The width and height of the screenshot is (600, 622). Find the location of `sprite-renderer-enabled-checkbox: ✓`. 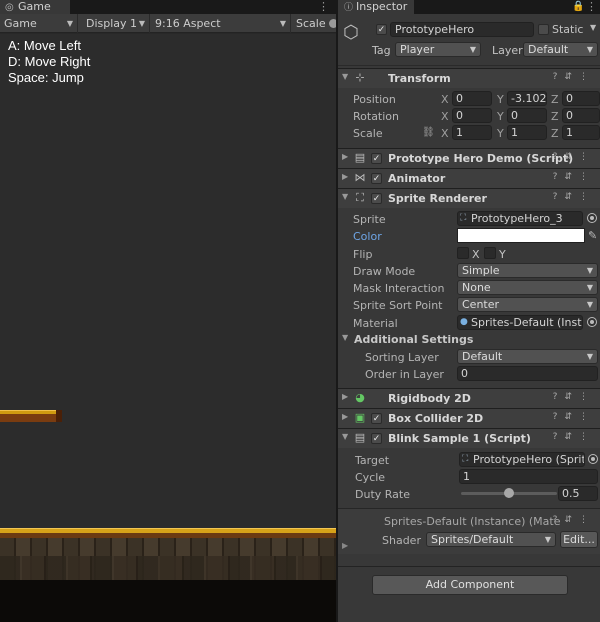

sprite-renderer-enabled-checkbox: ✓ is located at coordinates (376, 198).